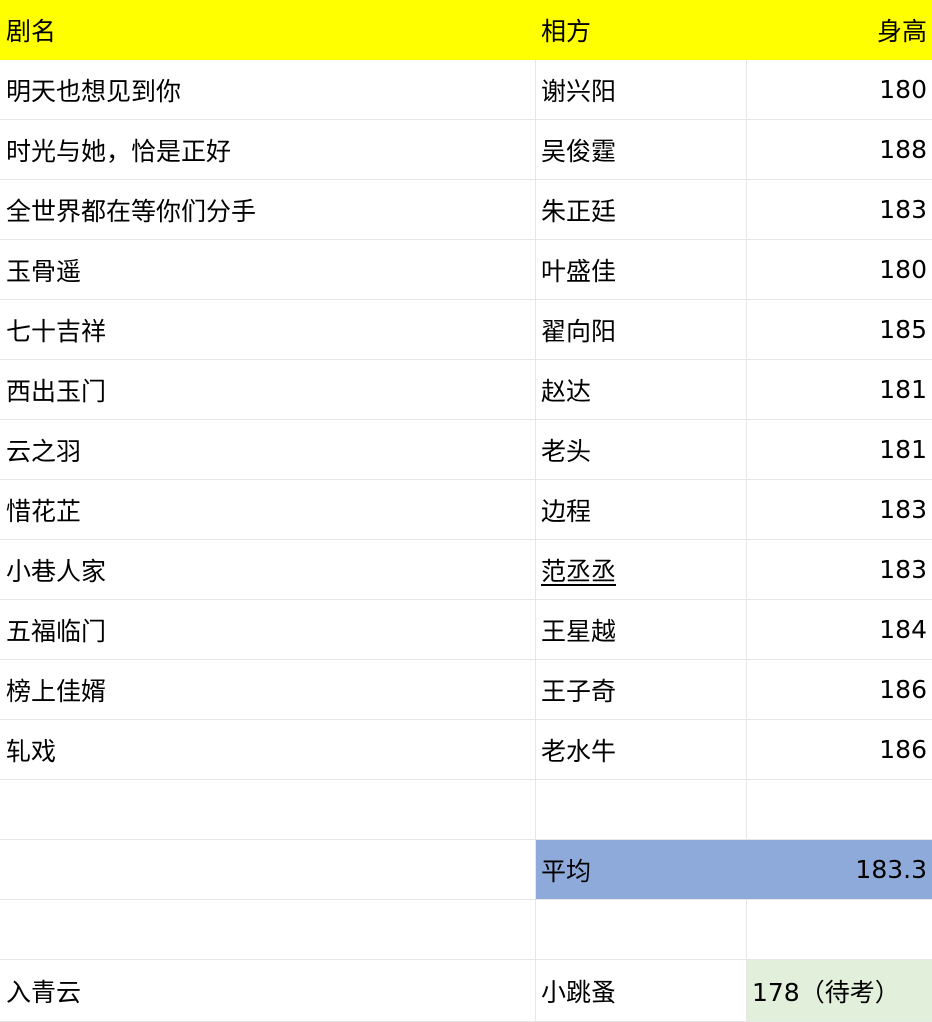  I want to click on partner-cell: 老水牛, so click(641, 749).